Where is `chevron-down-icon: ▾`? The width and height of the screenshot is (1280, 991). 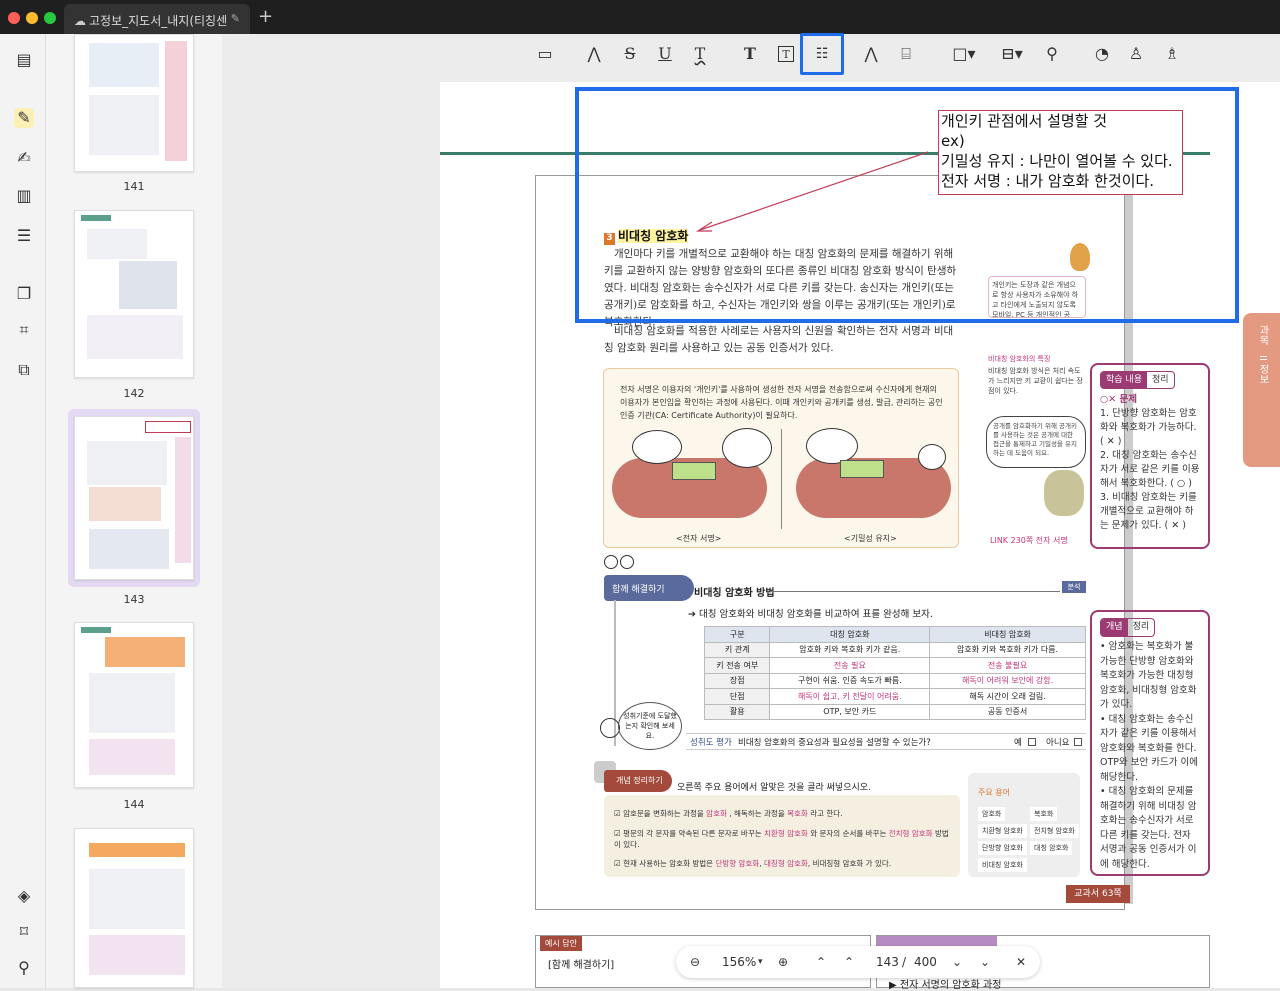 chevron-down-icon: ▾ is located at coordinates (760, 962).